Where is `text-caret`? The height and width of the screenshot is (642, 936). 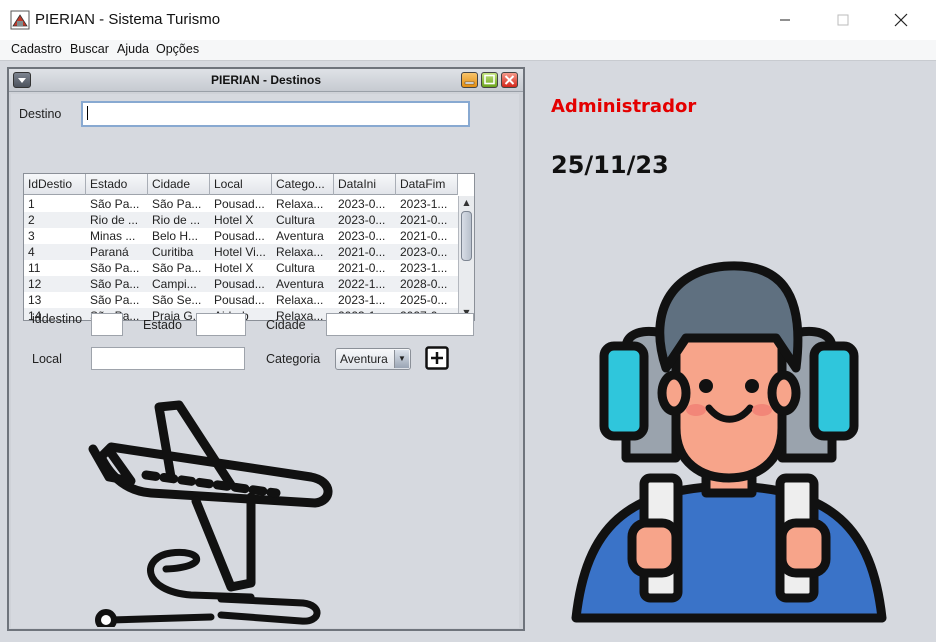 text-caret is located at coordinates (87, 113).